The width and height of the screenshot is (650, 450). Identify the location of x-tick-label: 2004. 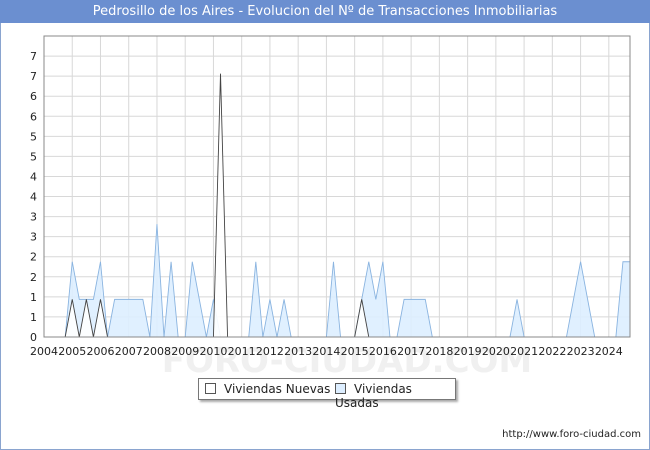
(44, 351).